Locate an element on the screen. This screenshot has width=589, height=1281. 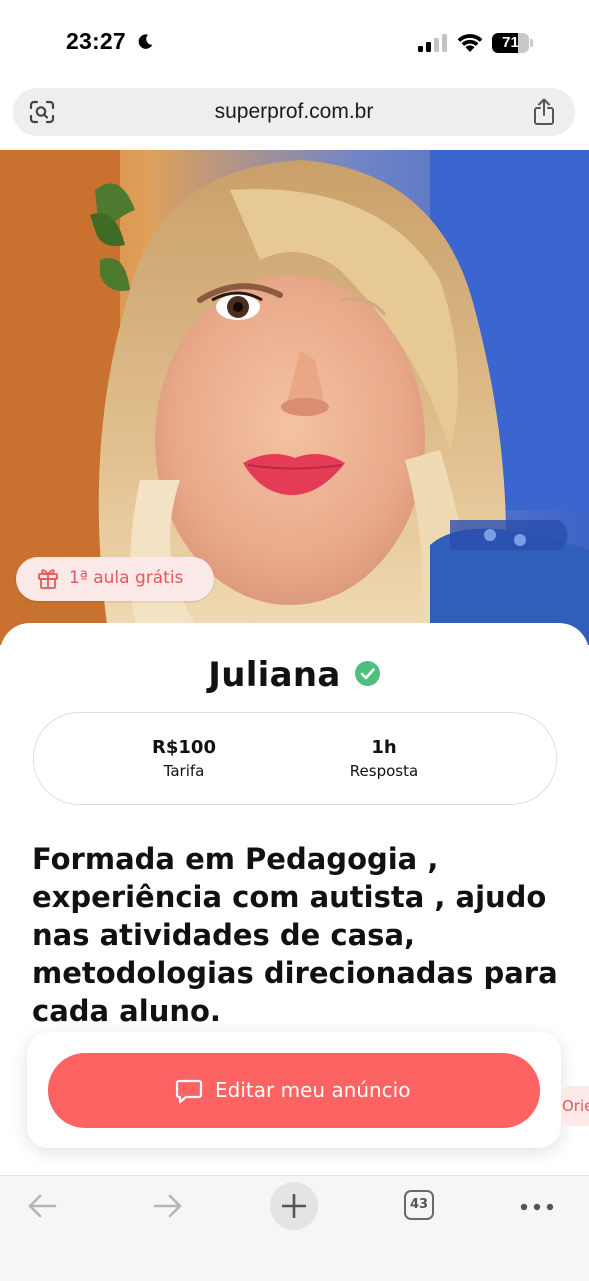
wifi-icon is located at coordinates (470, 43).